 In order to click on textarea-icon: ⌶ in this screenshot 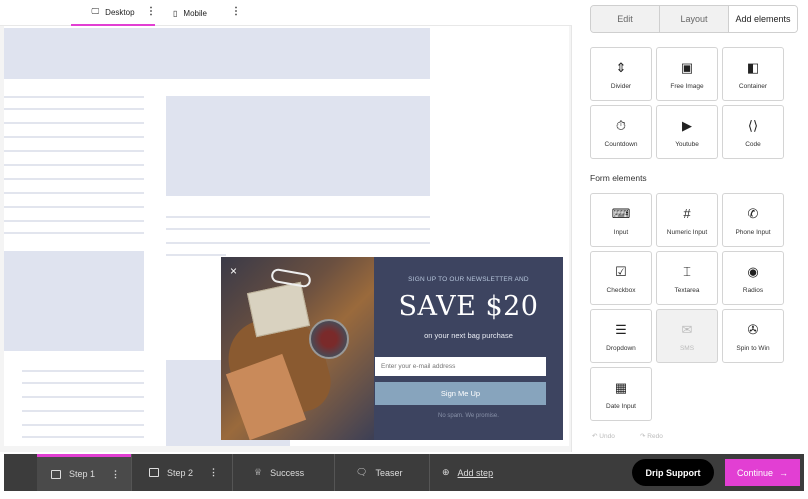, I will do `click(687, 271)`.